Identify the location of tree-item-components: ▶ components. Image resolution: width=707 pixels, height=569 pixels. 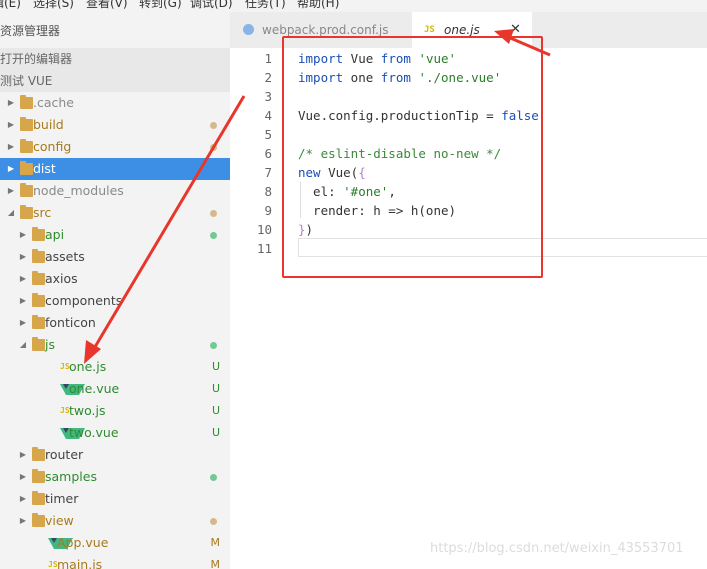
(115, 301).